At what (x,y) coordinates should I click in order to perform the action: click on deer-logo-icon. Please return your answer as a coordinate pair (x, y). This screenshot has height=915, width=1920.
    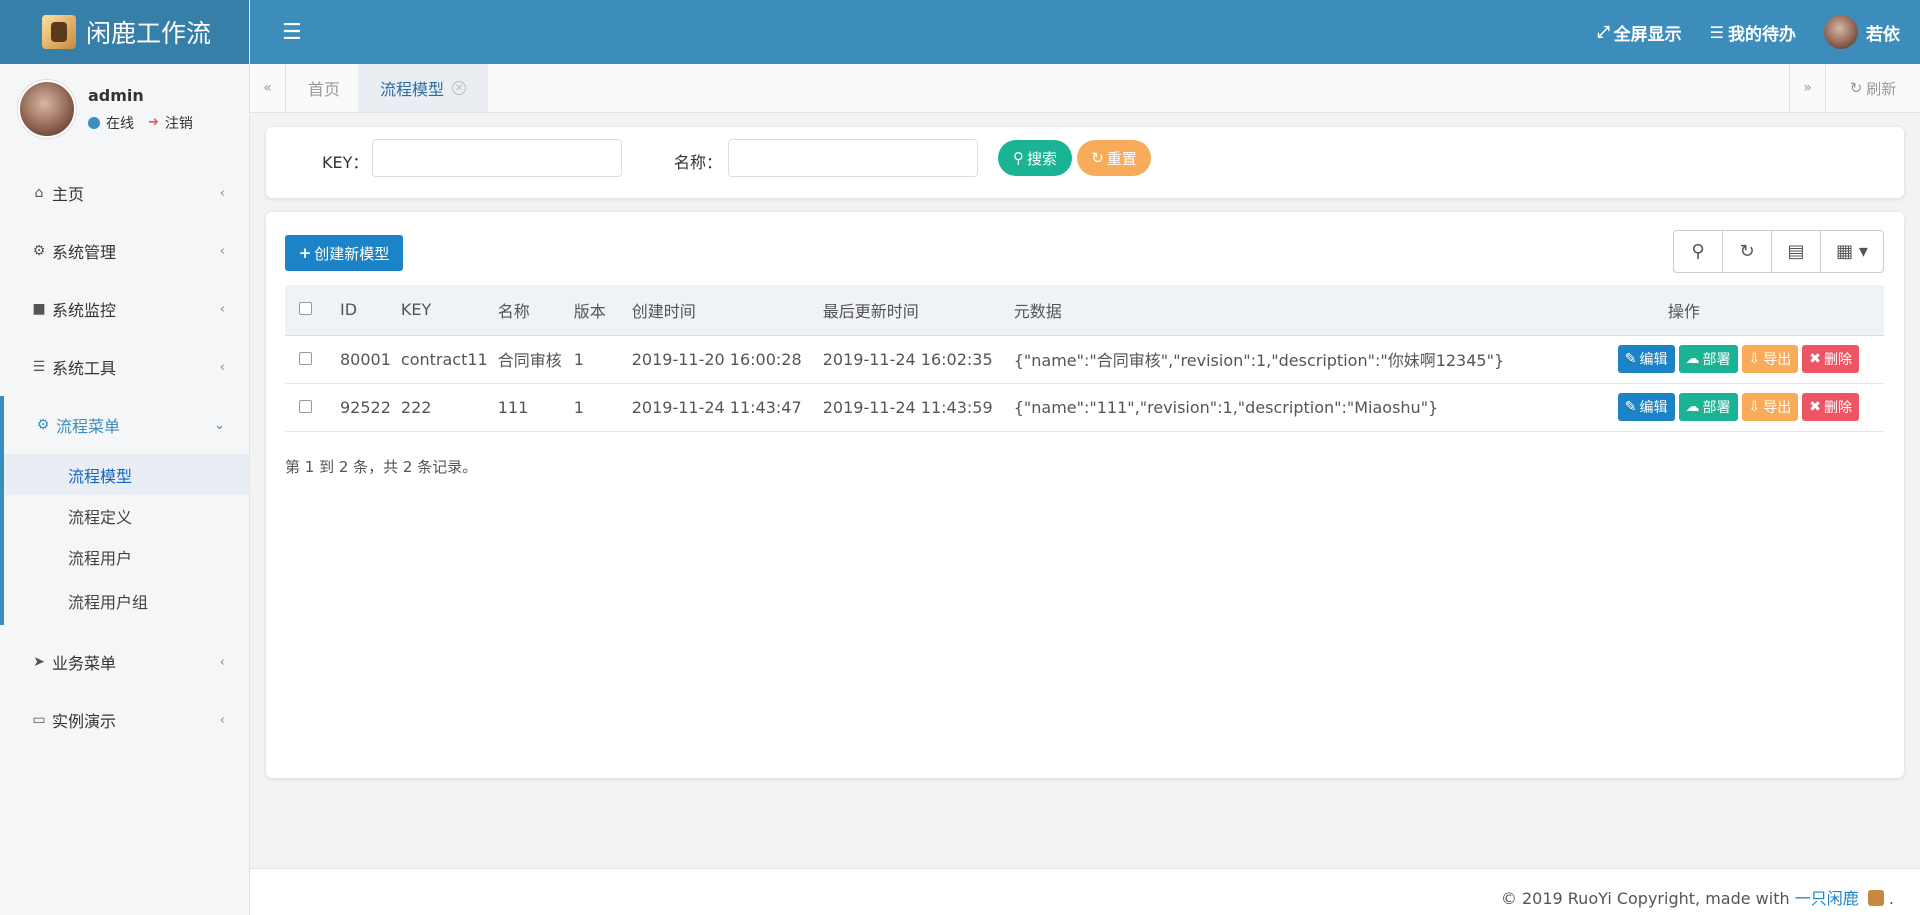
    Looking at the image, I should click on (59, 32).